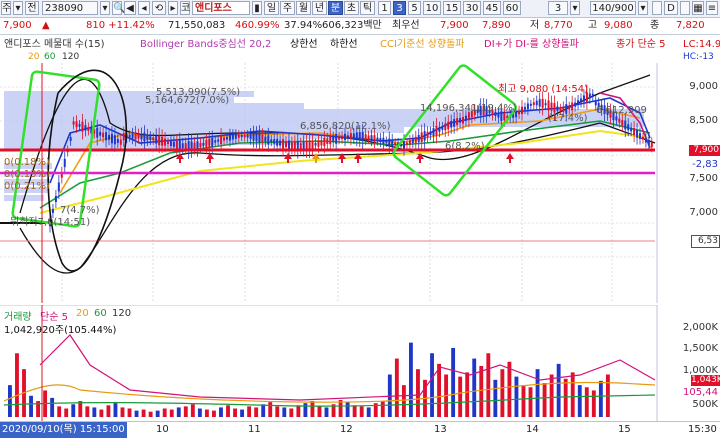 The height and width of the screenshot is (438, 720). I want to click on amount: 606,323백만, so click(352, 25).